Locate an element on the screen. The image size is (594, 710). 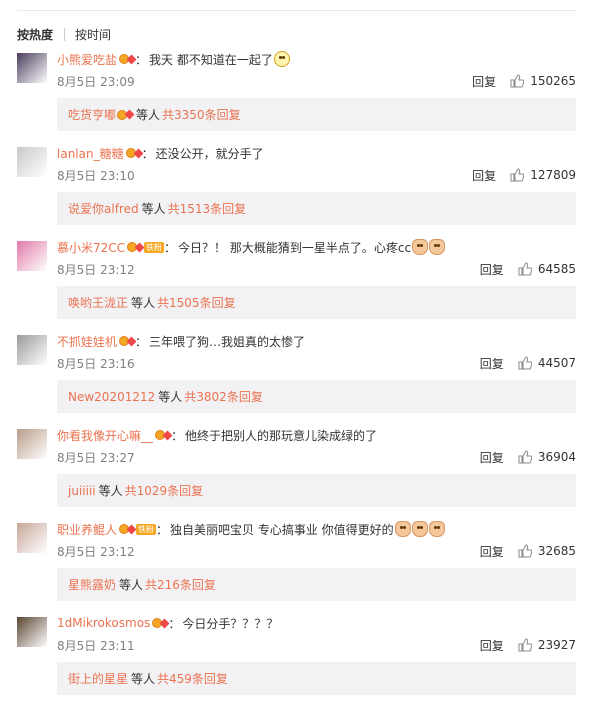
view-replies-link: 共3350条回复 is located at coordinates (201, 114).